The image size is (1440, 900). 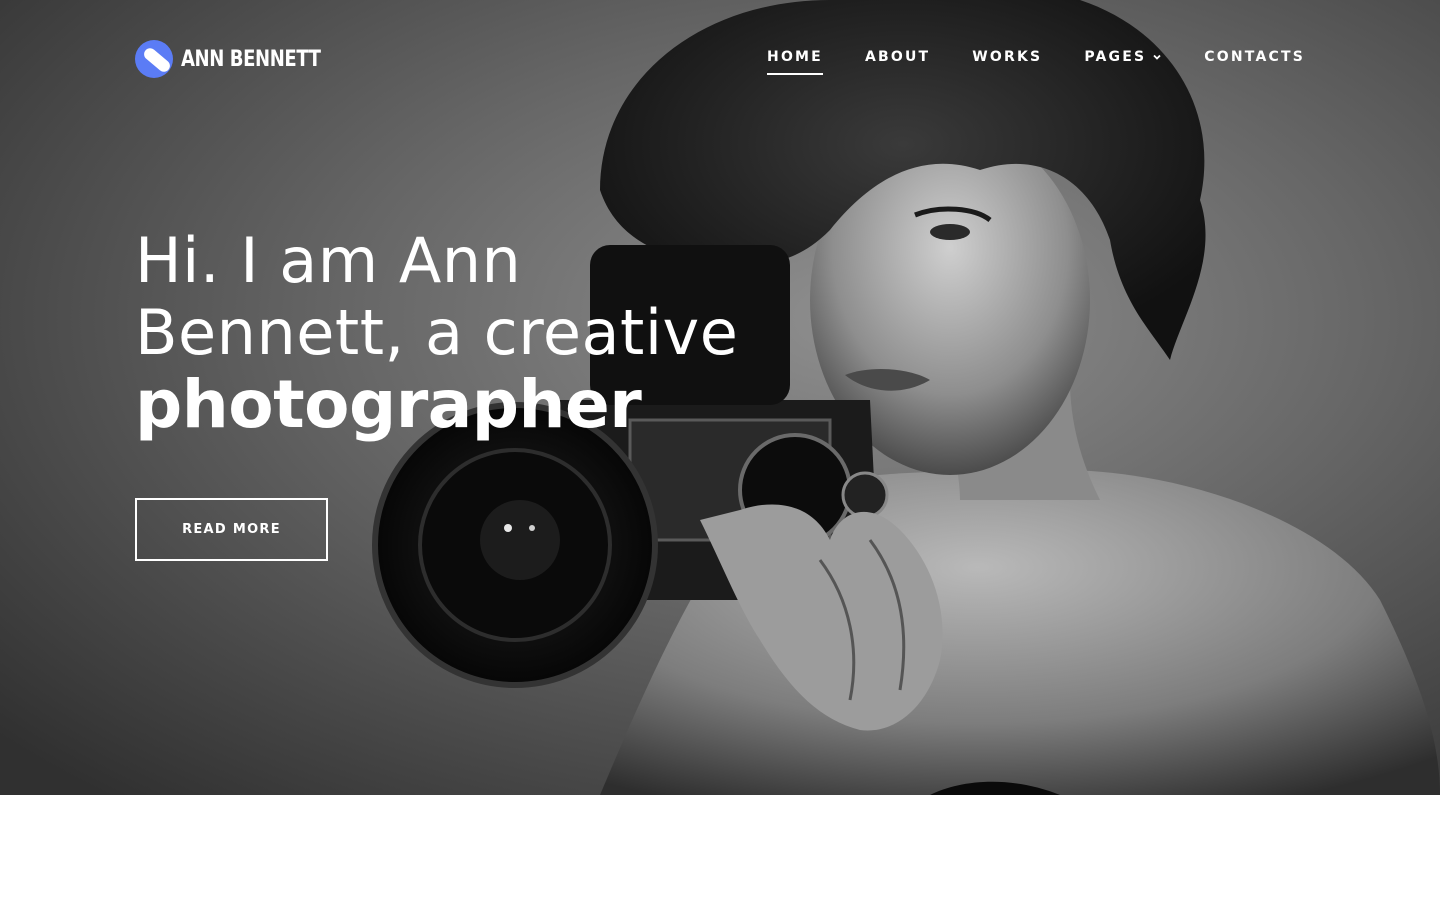 I want to click on brand-name: ANN BENNETT, so click(x=251, y=59).